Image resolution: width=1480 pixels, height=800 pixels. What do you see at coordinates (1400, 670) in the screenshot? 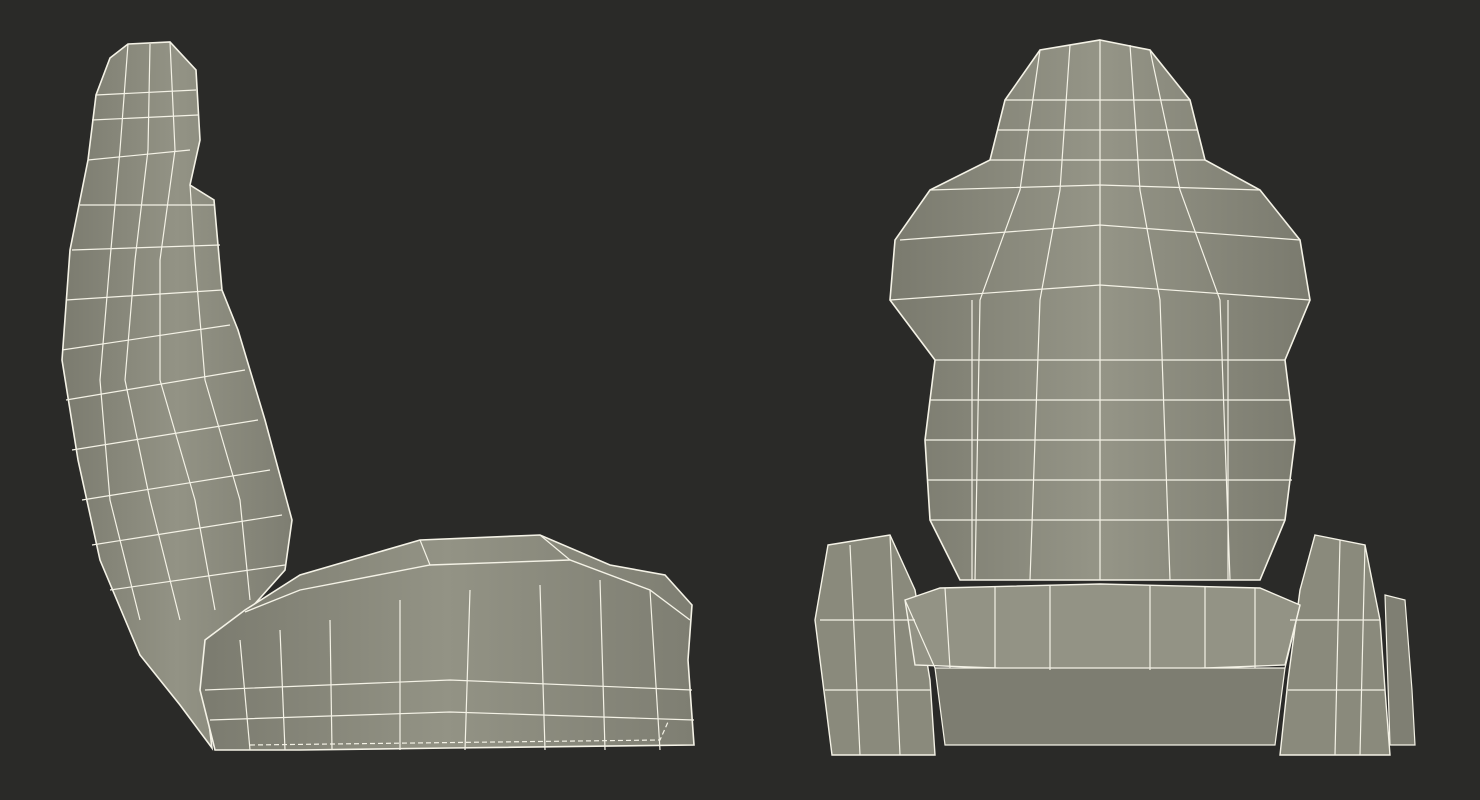
I see `right-bracket` at bounding box center [1400, 670].